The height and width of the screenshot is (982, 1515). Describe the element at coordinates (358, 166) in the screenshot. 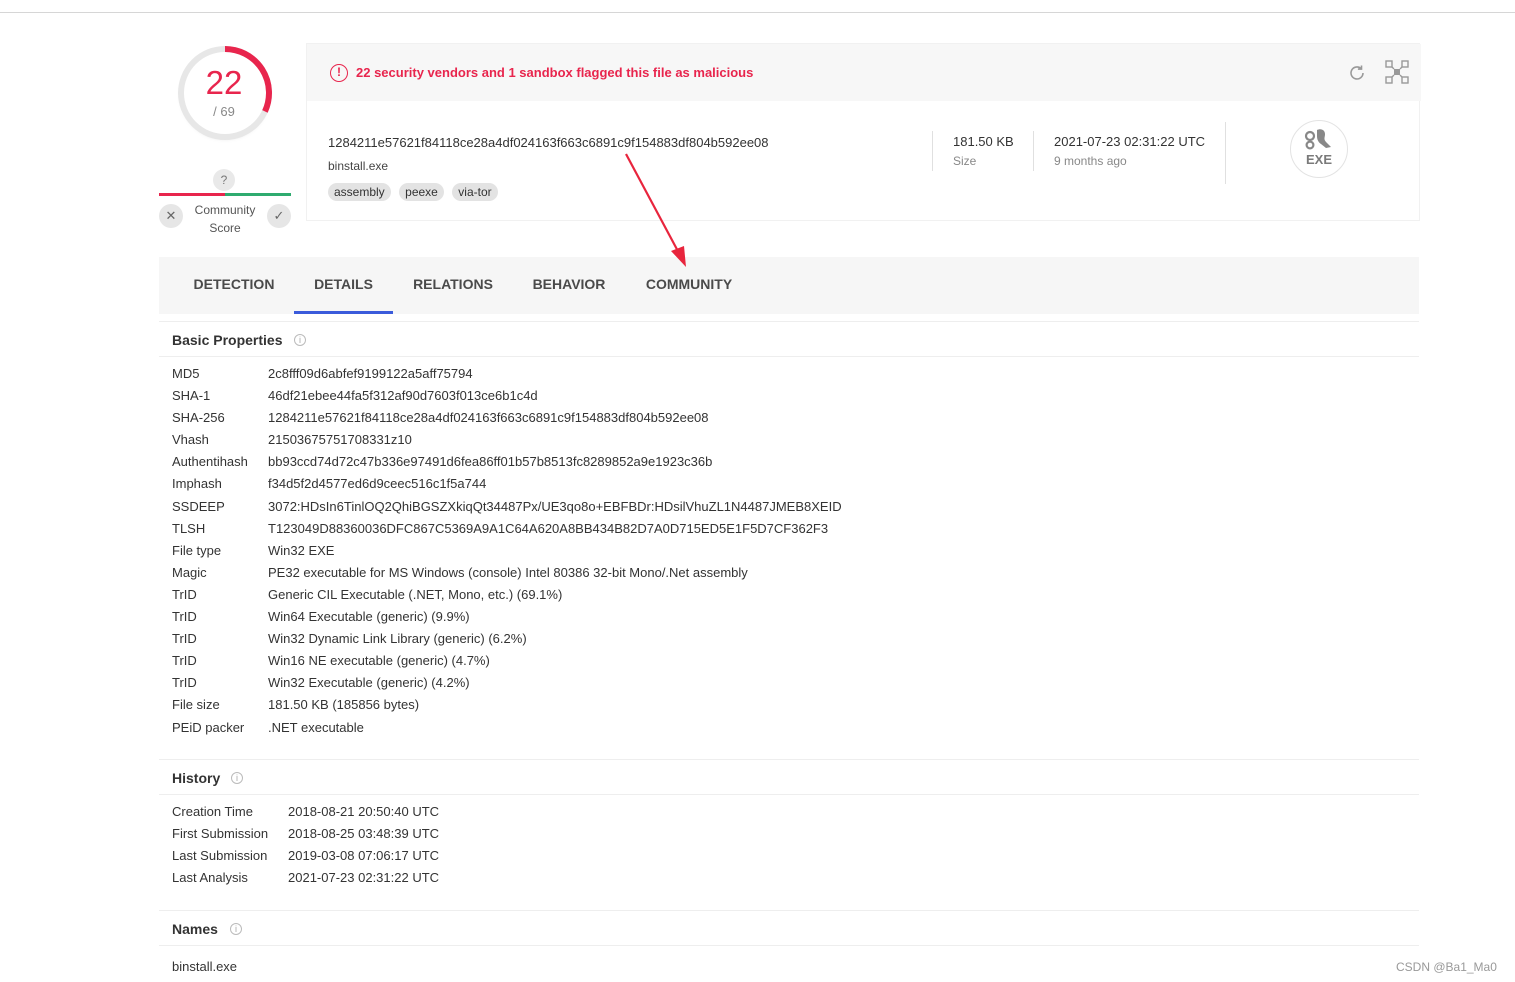

I see `file-name: binstall.exe` at that location.